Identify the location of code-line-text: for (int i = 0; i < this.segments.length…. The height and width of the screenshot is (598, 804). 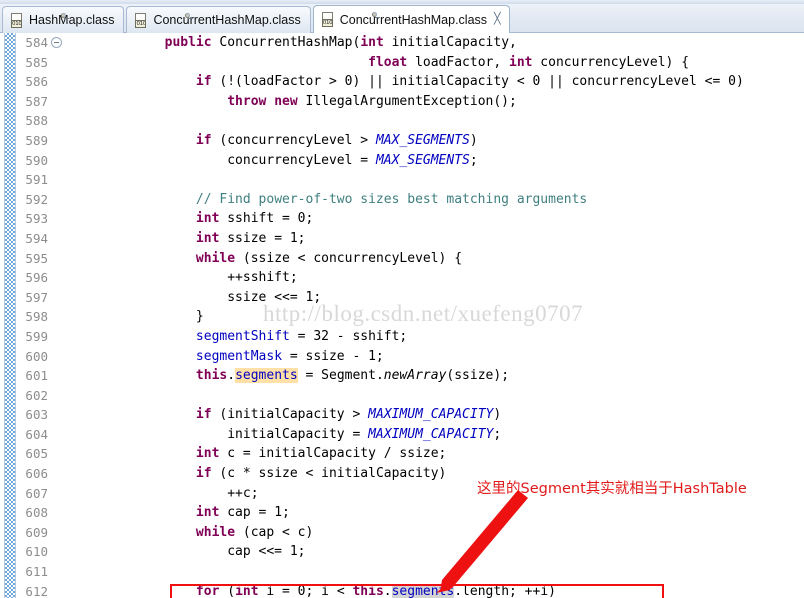
(375, 590).